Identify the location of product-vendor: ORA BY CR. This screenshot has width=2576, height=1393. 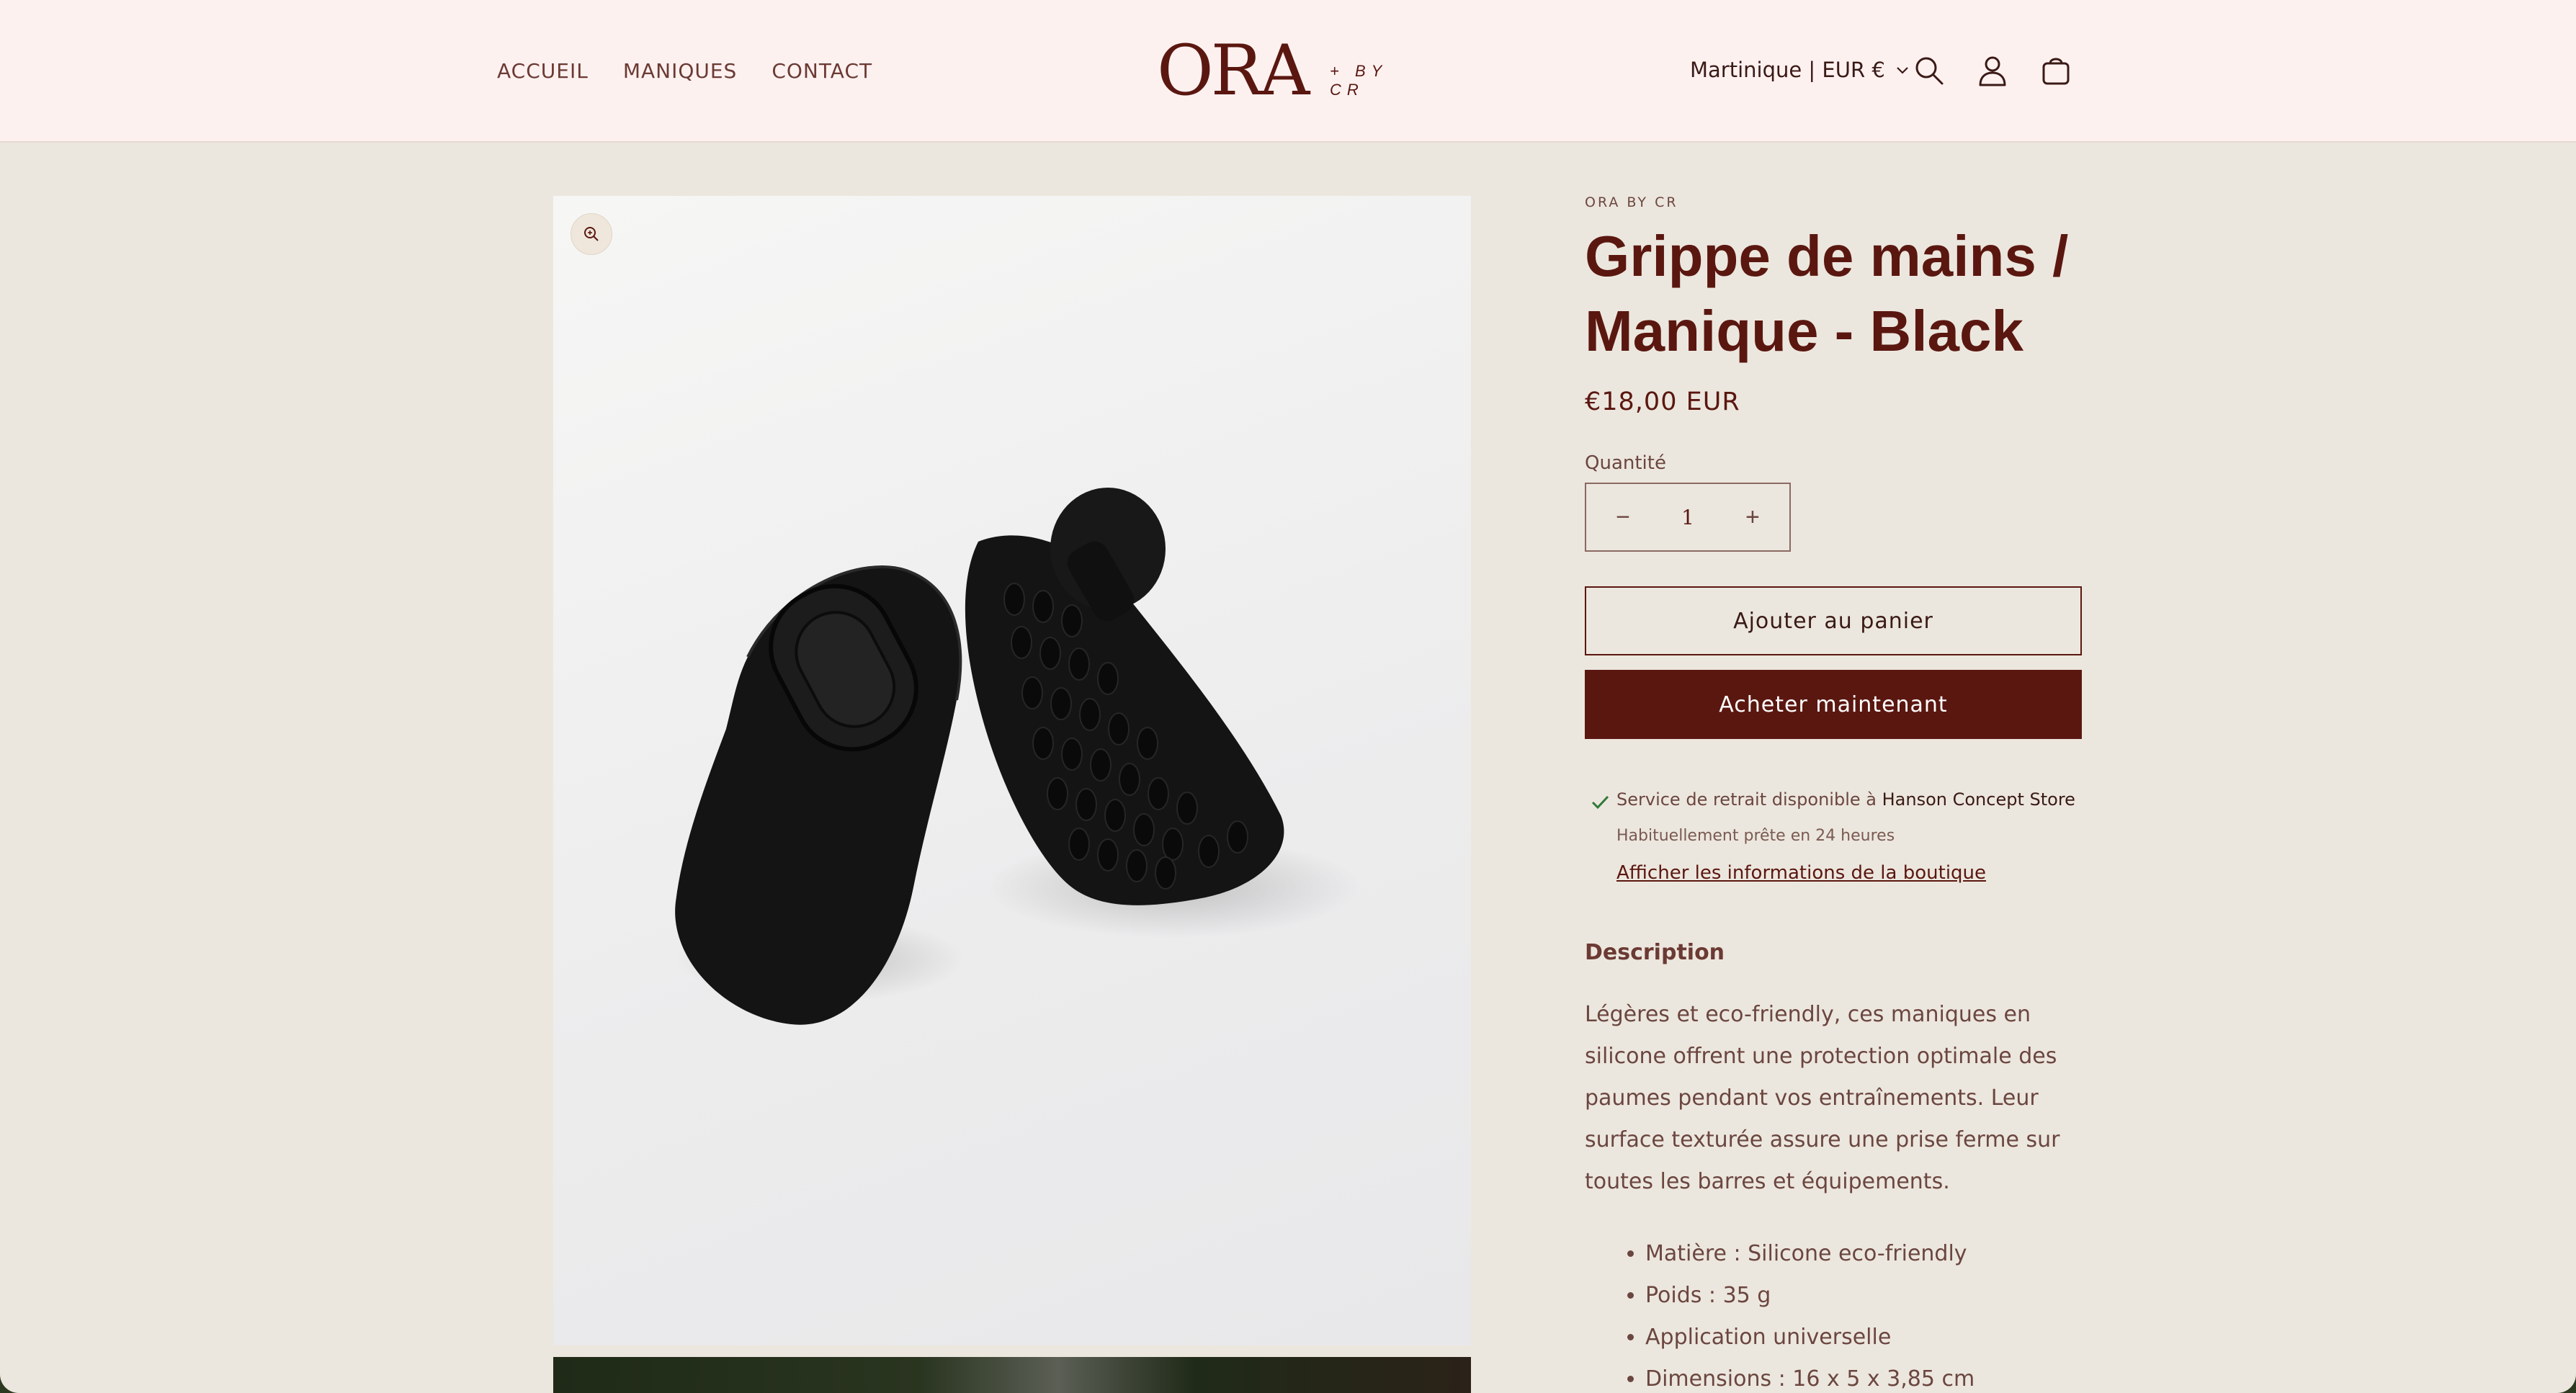
(1631, 202).